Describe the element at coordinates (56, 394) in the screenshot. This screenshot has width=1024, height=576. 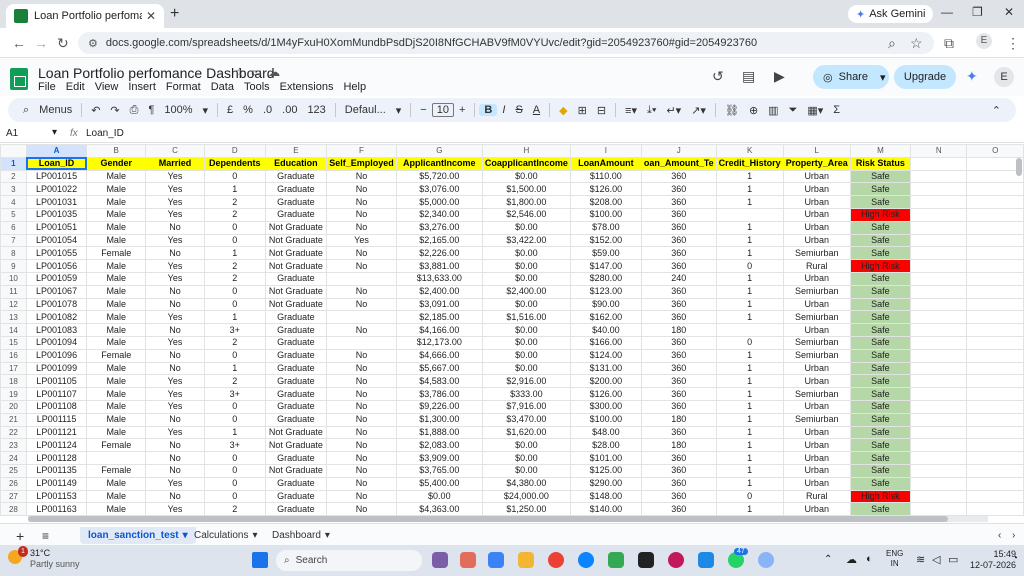
I see `cell: LP001107` at that location.